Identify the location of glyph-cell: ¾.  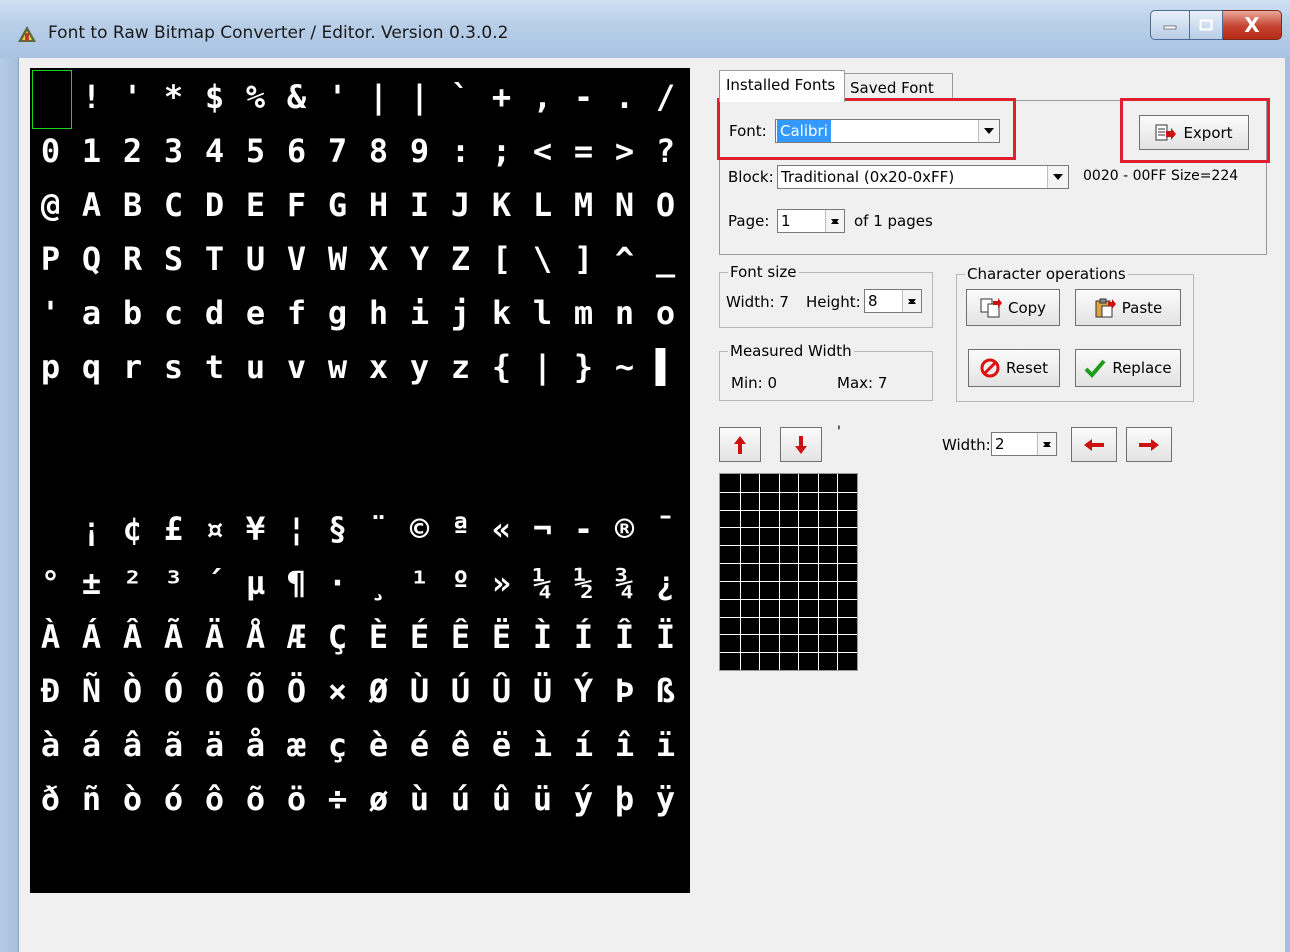
(624, 583).